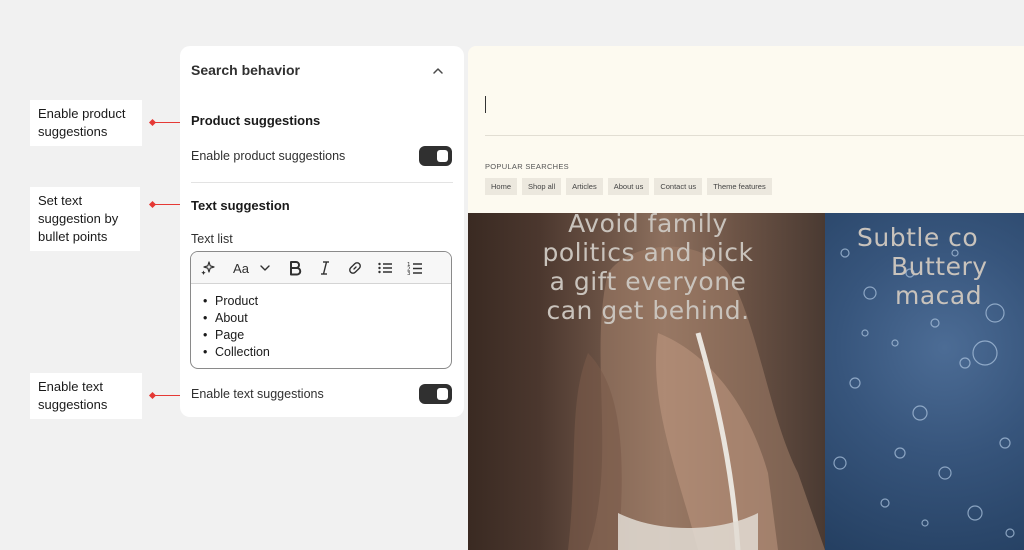 This screenshot has height=550, width=1024. Describe the element at coordinates (648, 310) in the screenshot. I see `hero-left-line: can get behind.` at that location.